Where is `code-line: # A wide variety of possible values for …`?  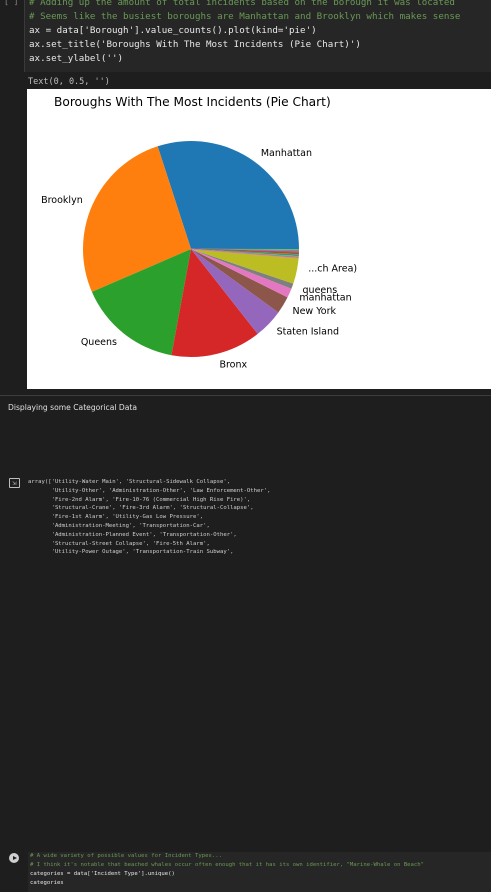
code-line: # A wide variety of possible values for … is located at coordinates (126, 856).